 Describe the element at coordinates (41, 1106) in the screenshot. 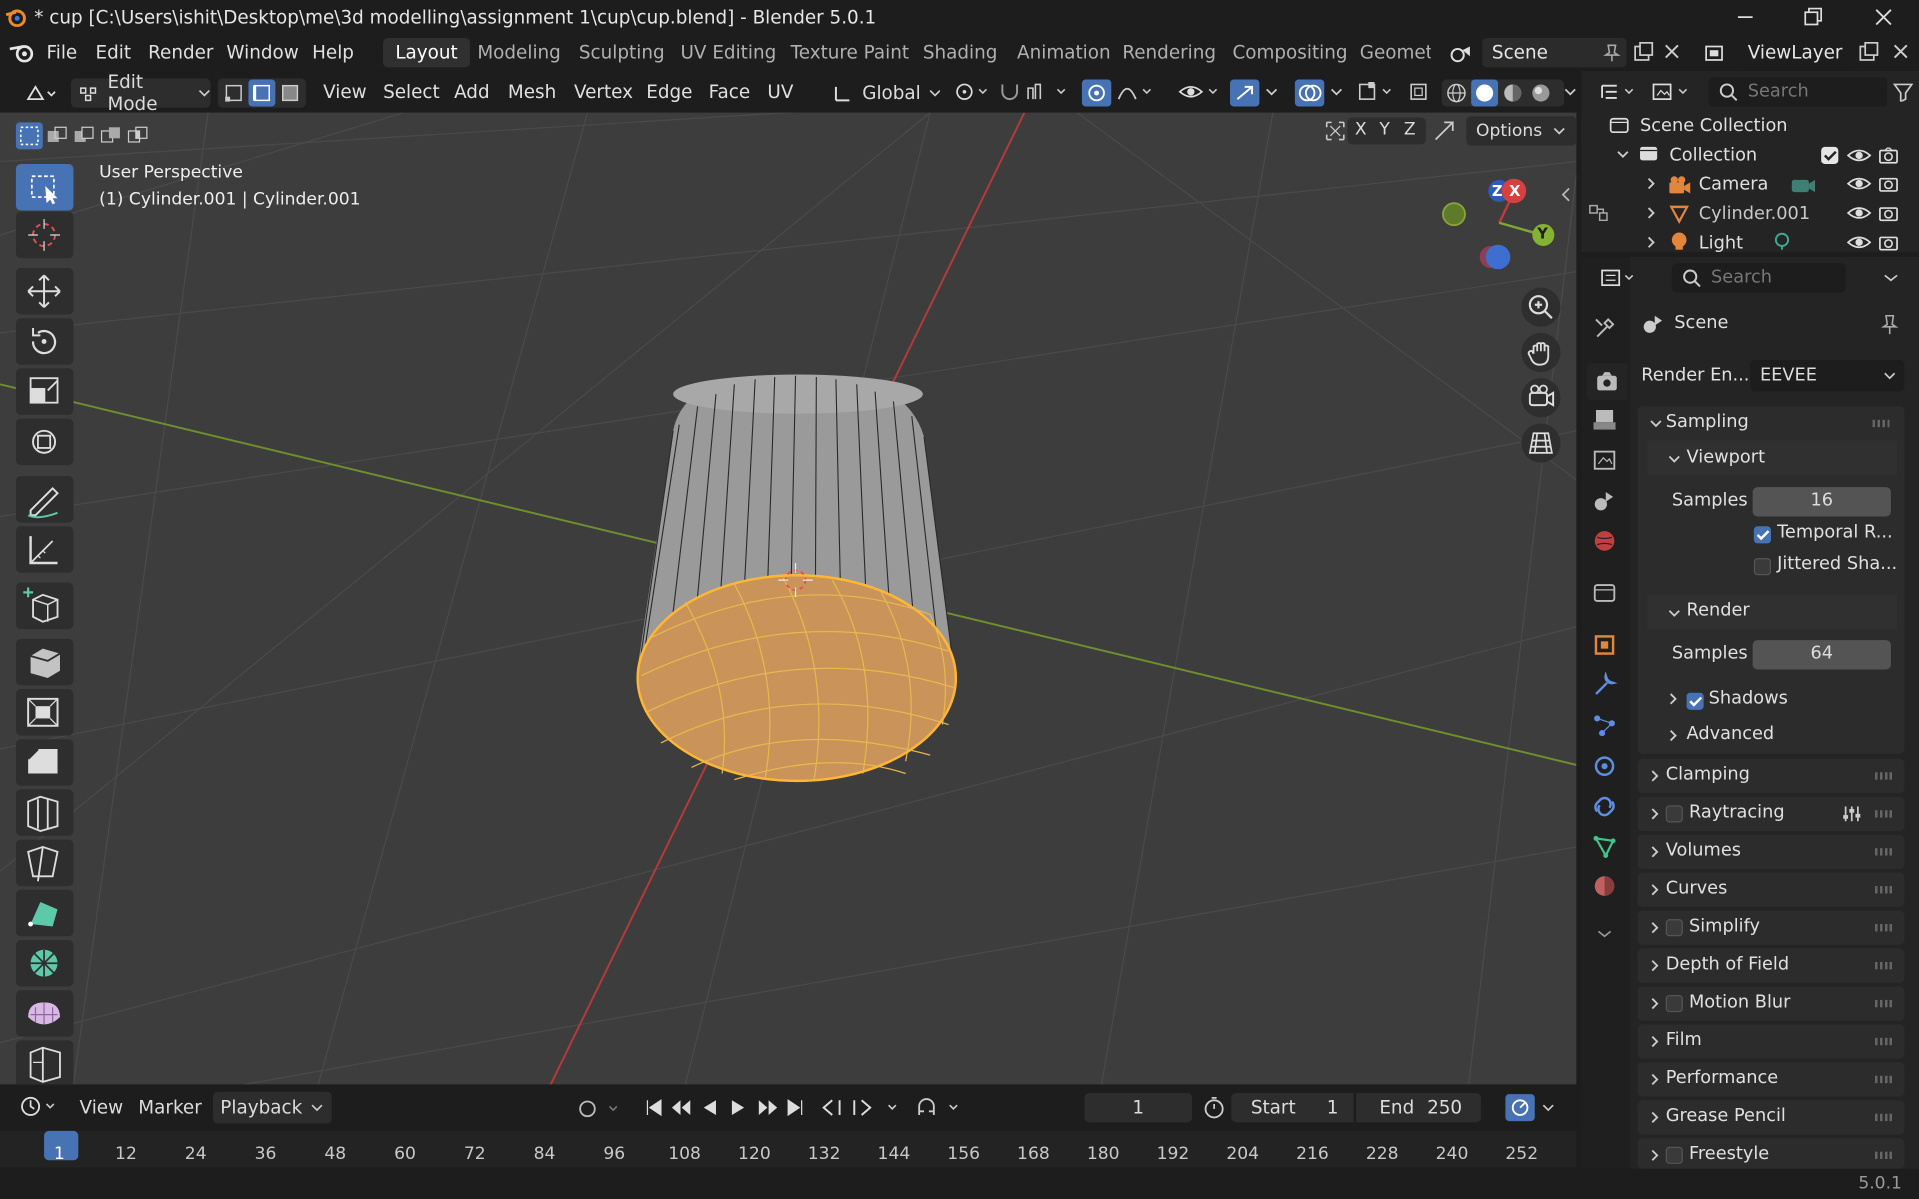

I see `timeline-editor-type-icon` at that location.